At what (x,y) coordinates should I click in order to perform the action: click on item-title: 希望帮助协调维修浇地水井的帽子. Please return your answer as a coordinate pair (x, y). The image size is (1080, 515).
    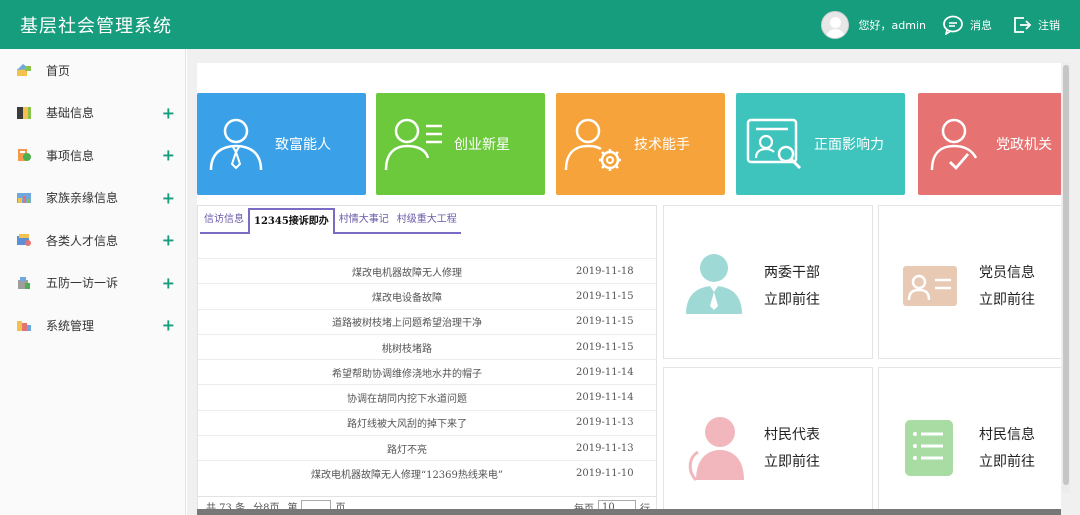
    Looking at the image, I should click on (387, 372).